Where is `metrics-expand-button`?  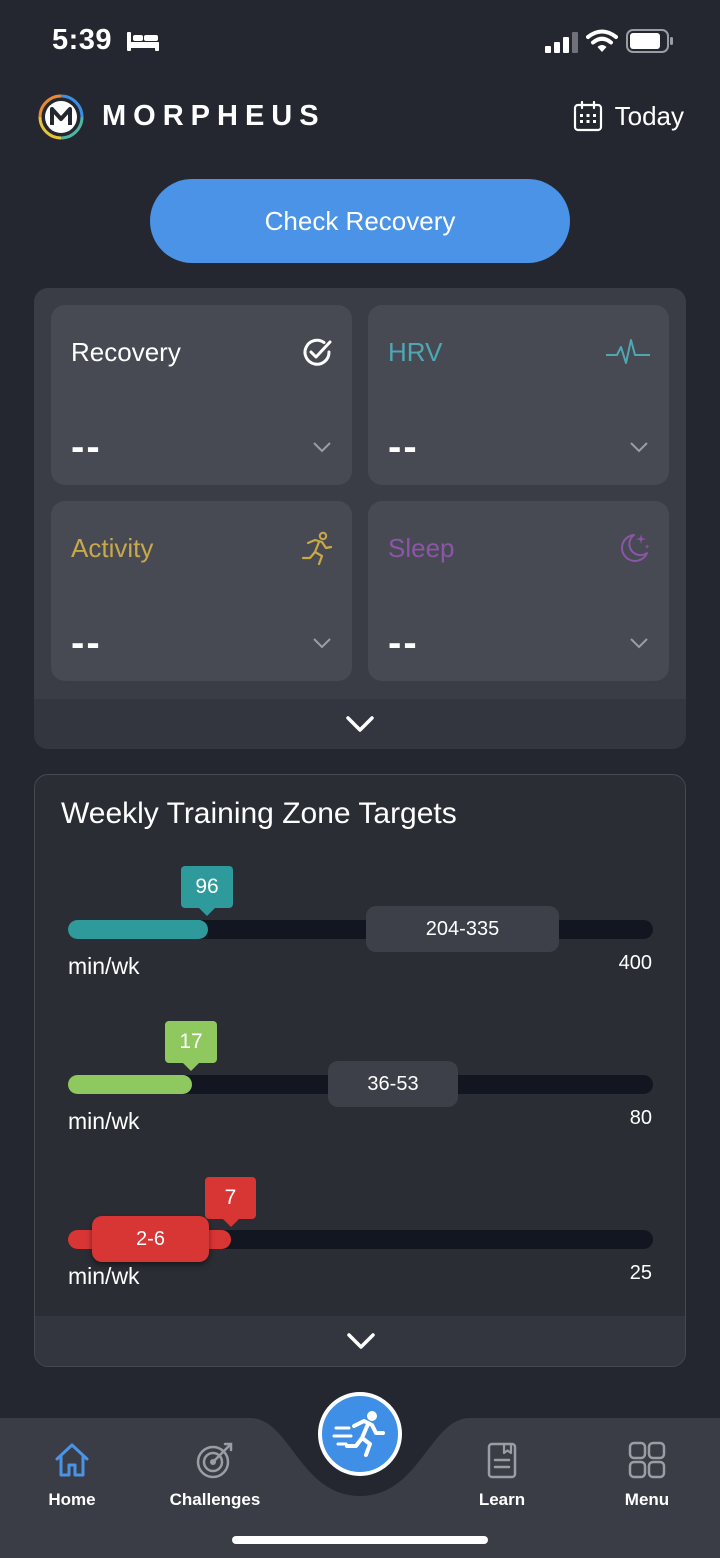
metrics-expand-button is located at coordinates (360, 724).